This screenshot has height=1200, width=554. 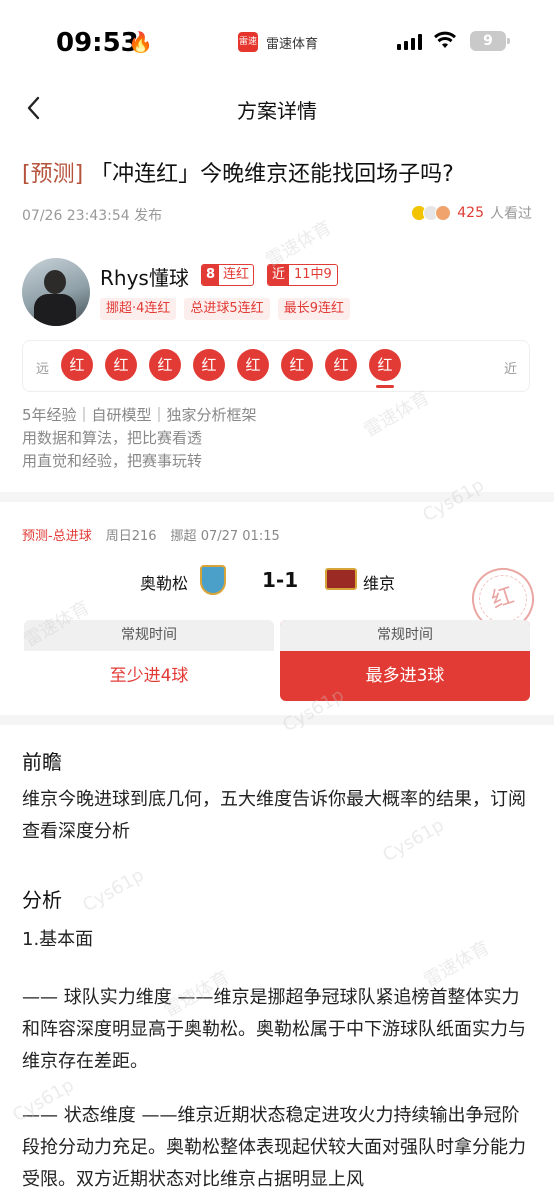 What do you see at coordinates (138, 309) in the screenshot?
I see `author-tag: 挪超·4连红` at bounding box center [138, 309].